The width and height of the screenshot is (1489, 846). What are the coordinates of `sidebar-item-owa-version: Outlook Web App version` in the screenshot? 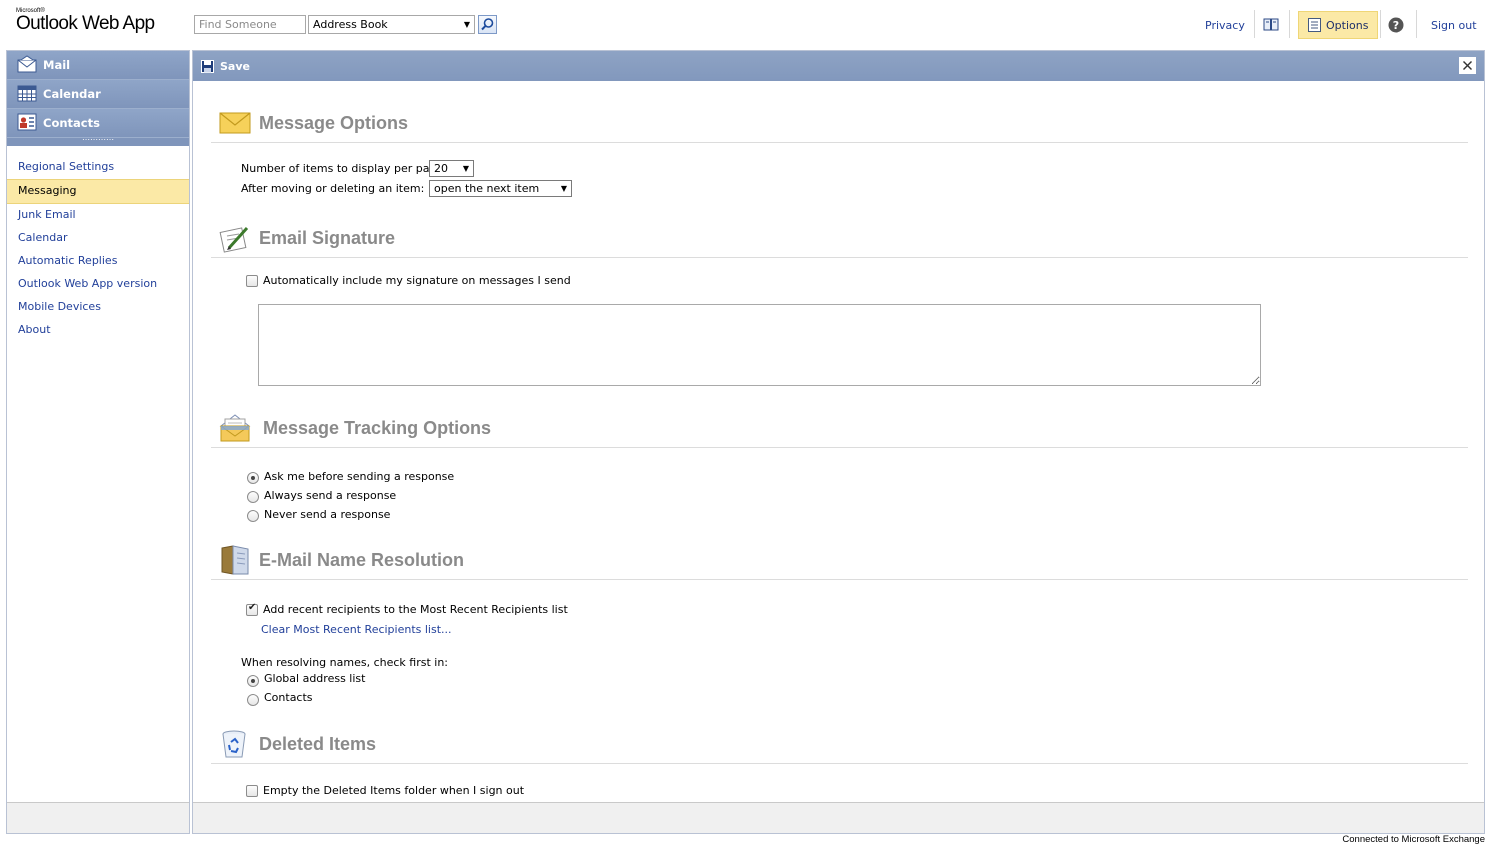 It's located at (98, 284).